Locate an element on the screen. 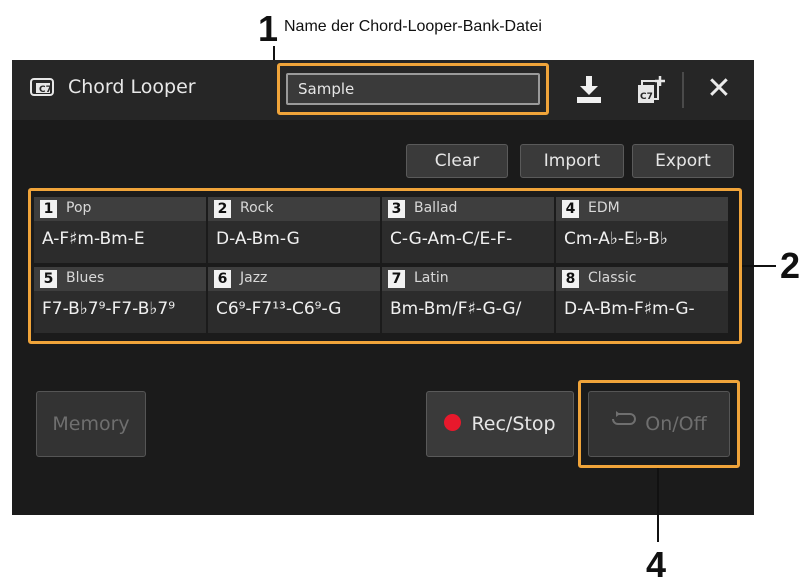 Image resolution: width=808 pixels, height=587 pixels. callout-2-leader is located at coordinates (759, 266).